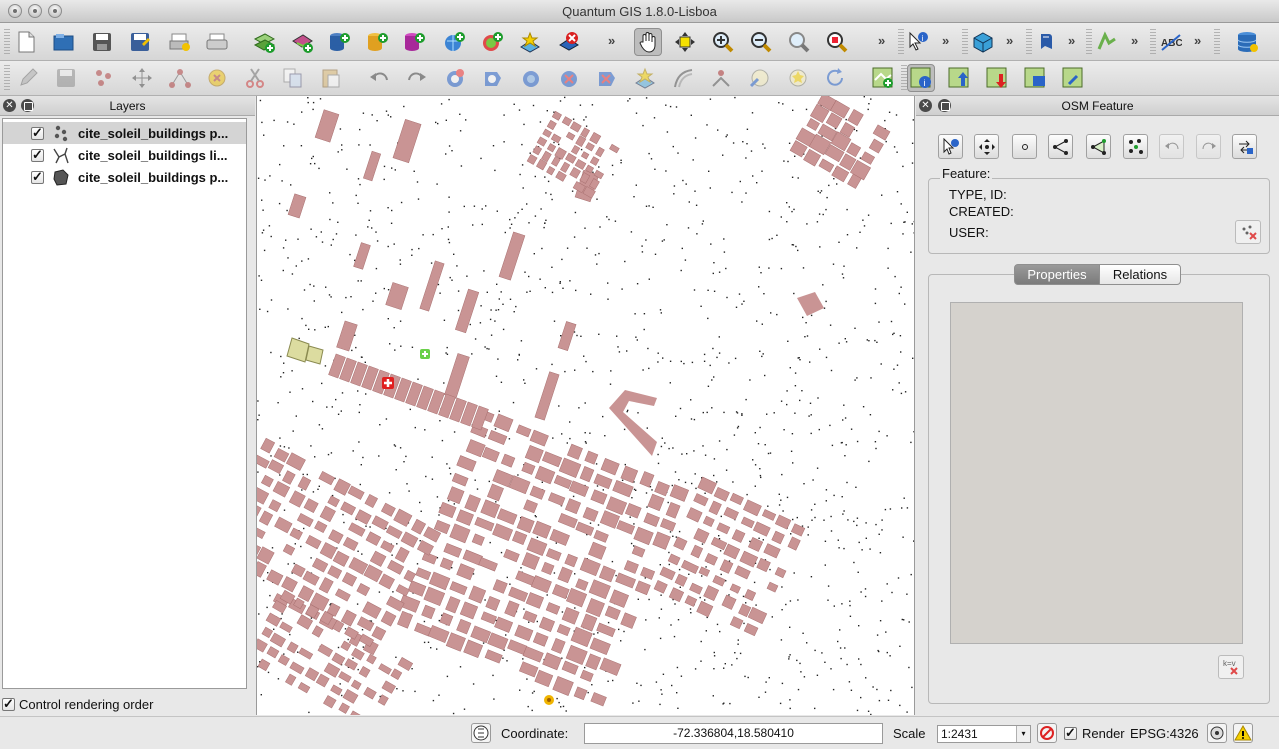 The width and height of the screenshot is (1279, 749). What do you see at coordinates (142, 78) in the screenshot?
I see `move-feature-icon` at bounding box center [142, 78].